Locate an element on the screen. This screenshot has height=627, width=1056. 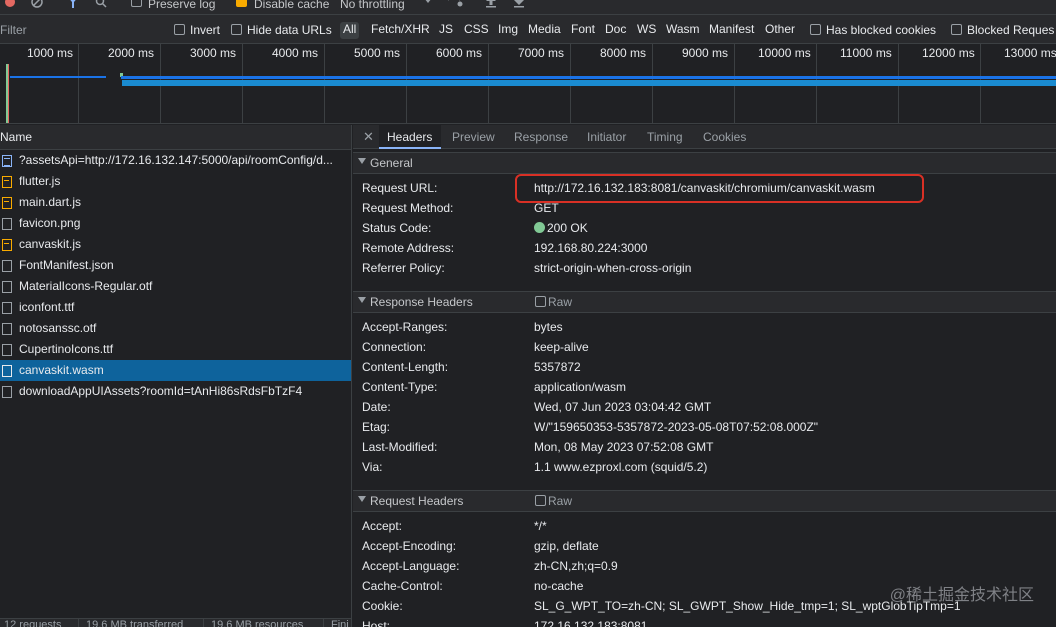
request-row: iconfont.ttf is located at coordinates (175, 307).